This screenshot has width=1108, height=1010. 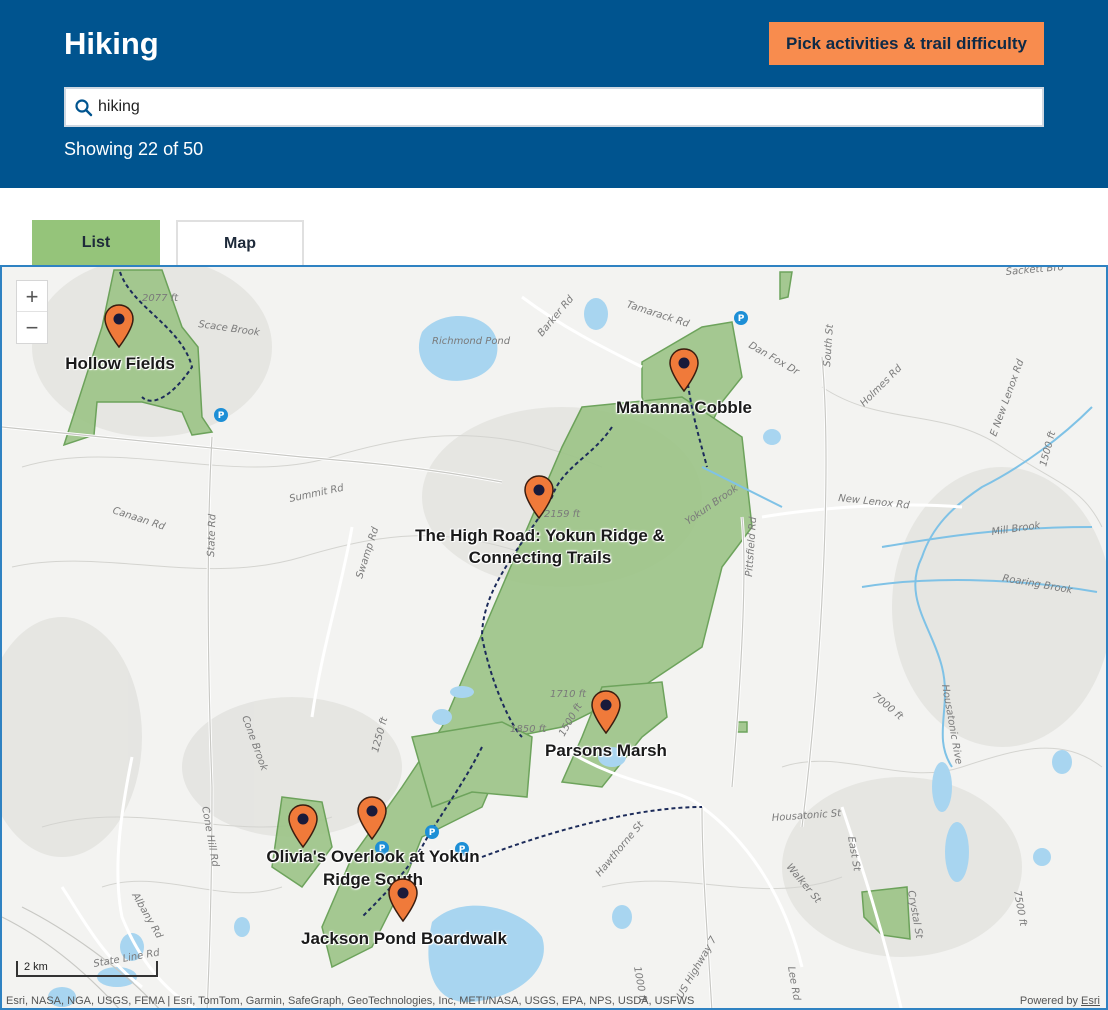 What do you see at coordinates (1048, 1001) in the screenshot?
I see `powered-by-text: Powered by` at bounding box center [1048, 1001].